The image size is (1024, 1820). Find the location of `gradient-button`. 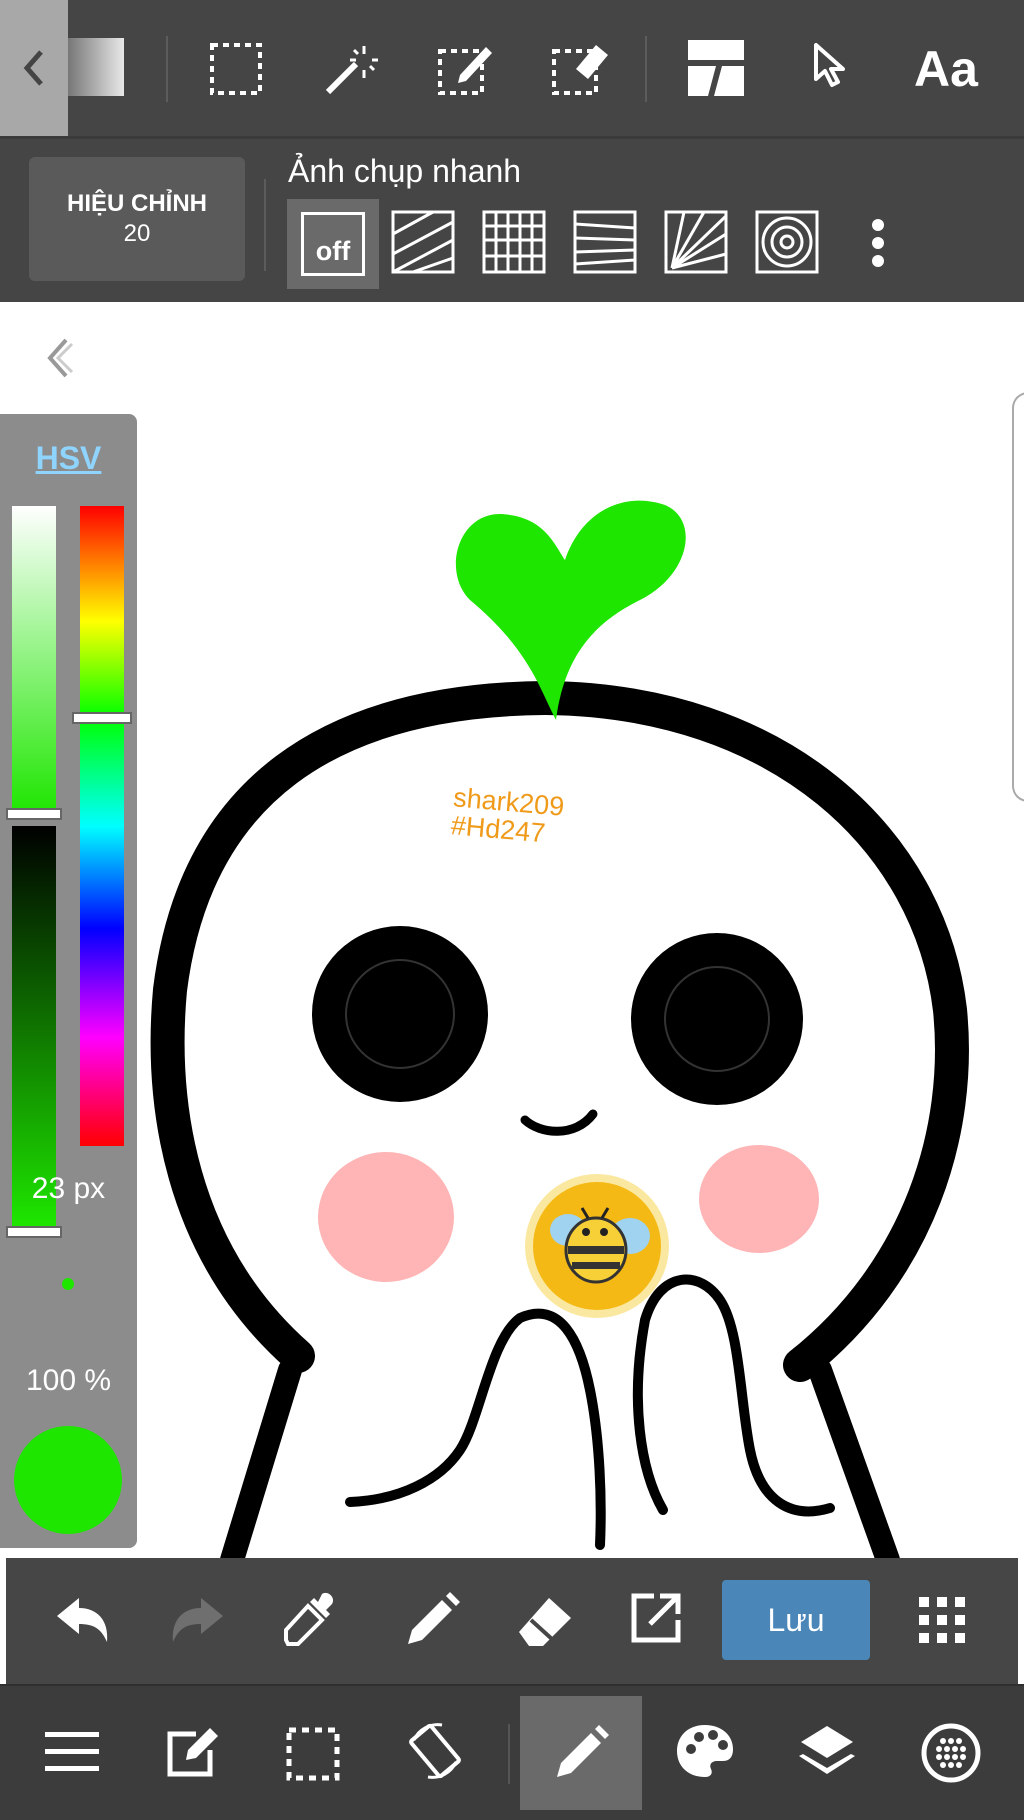

gradient-button is located at coordinates (96, 67).